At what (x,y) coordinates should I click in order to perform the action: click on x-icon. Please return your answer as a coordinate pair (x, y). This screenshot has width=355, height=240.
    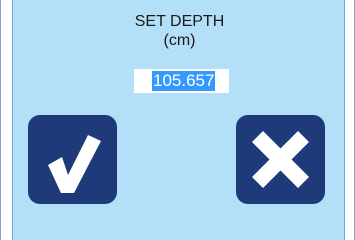
    Looking at the image, I should click on (280, 159).